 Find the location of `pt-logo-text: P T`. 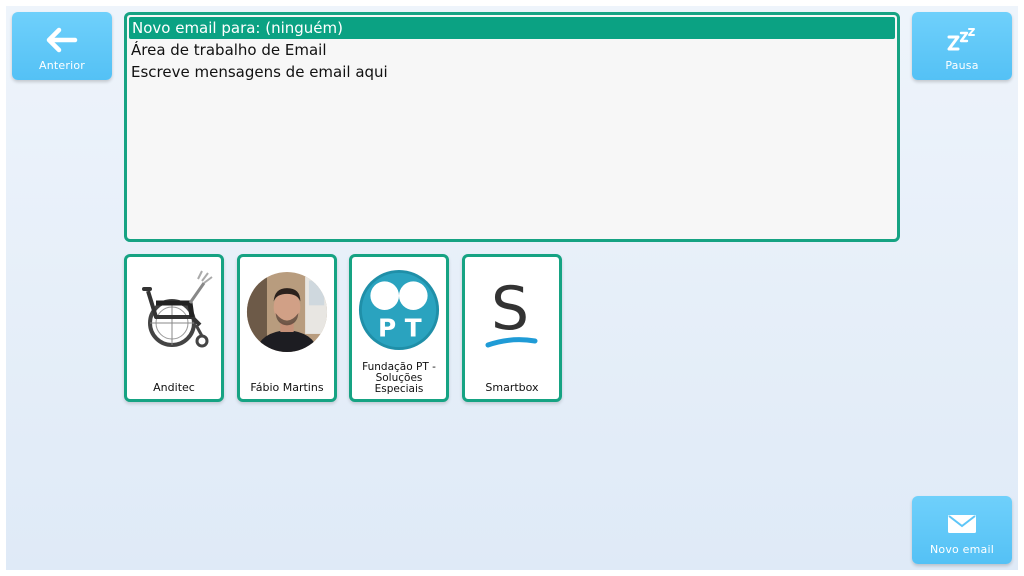

pt-logo-text: P T is located at coordinates (400, 328).